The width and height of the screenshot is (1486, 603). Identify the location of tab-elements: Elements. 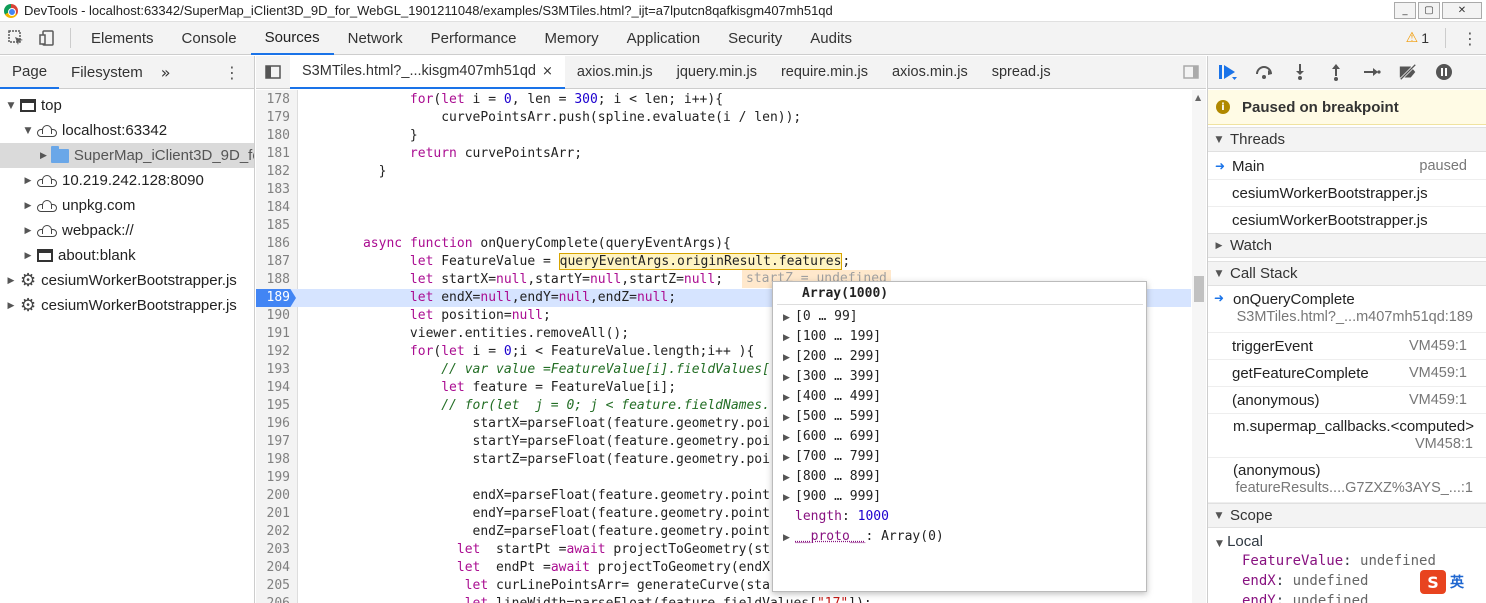
(122, 38).